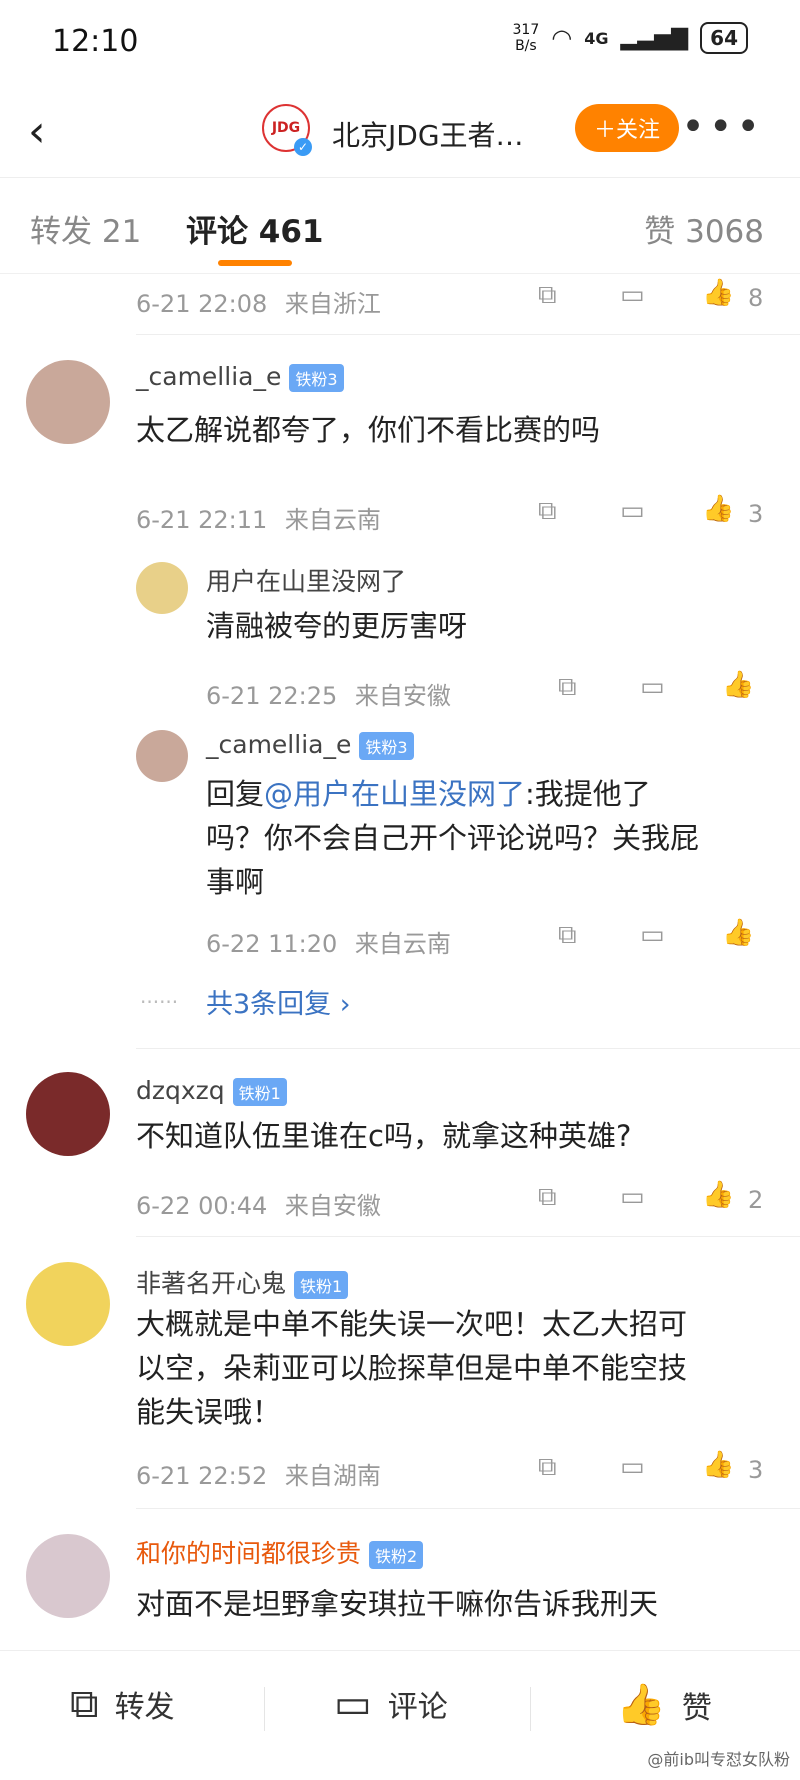  I want to click on username: 非著名开心鬼, so click(211, 1283).